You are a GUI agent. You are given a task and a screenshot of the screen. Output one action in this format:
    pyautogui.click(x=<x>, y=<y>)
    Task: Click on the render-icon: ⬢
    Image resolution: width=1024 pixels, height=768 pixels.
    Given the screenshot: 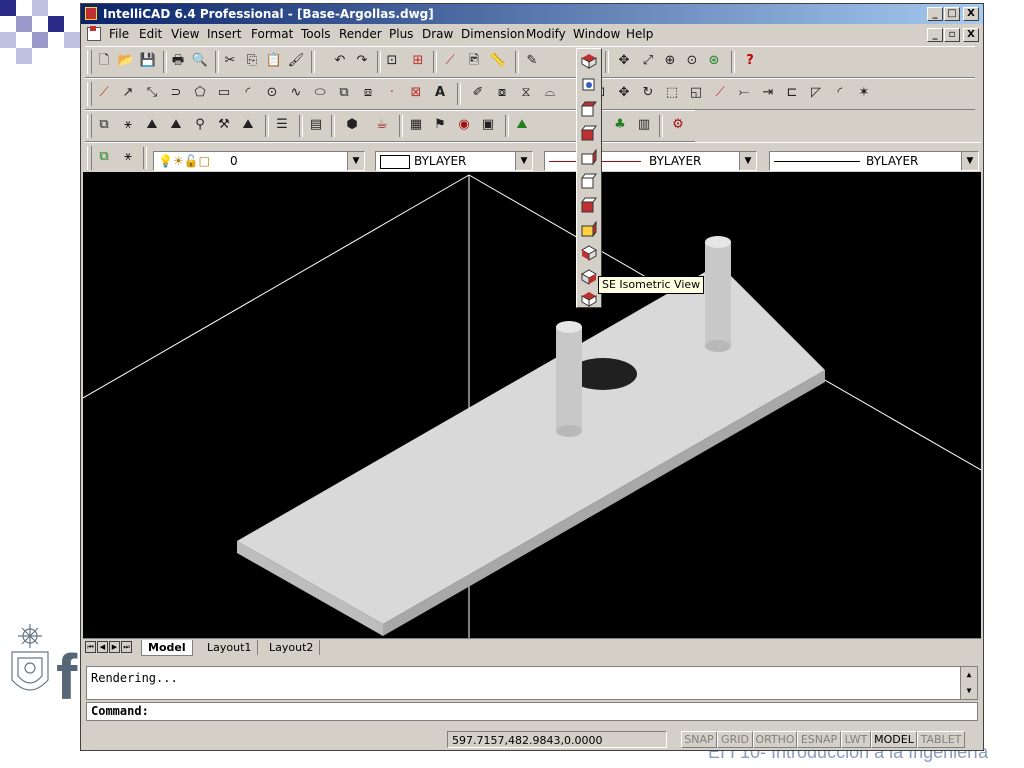 What is the action you would take?
    pyautogui.click(x=352, y=125)
    